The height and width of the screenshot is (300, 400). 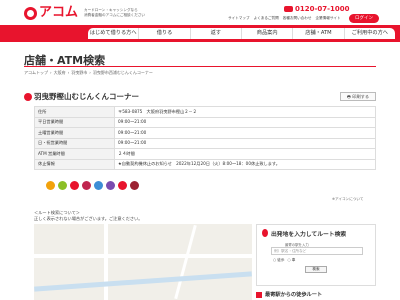 I want to click on map-river, so click(x=143, y=281).